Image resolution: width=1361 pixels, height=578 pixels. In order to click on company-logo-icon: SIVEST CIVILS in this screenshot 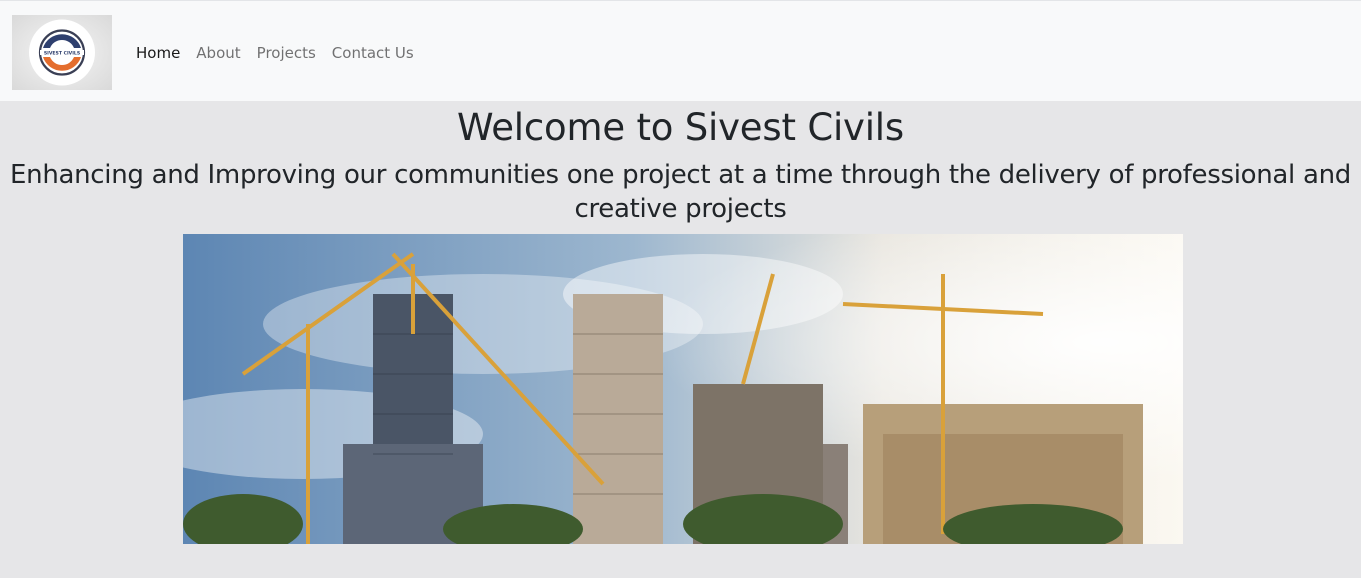, I will do `click(62, 52)`.